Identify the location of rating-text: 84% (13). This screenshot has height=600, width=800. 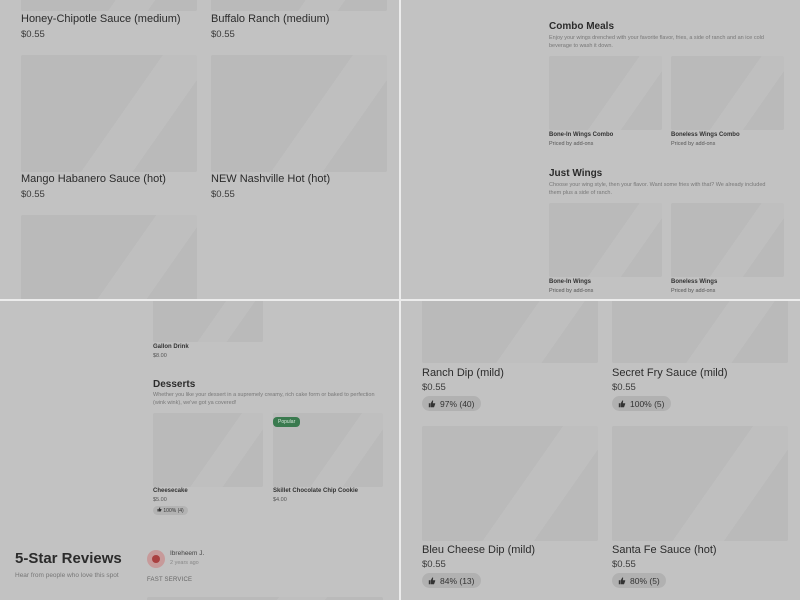
(457, 580).